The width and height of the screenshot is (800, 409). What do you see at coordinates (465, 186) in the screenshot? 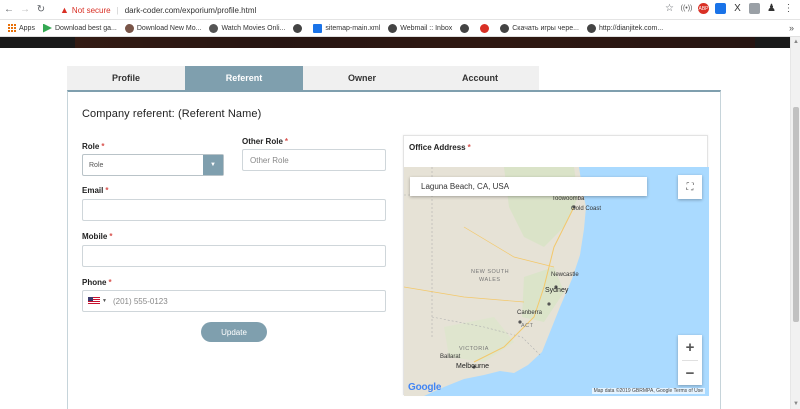
I see `map-search-value: Laguna Beach, CA, USA` at bounding box center [465, 186].